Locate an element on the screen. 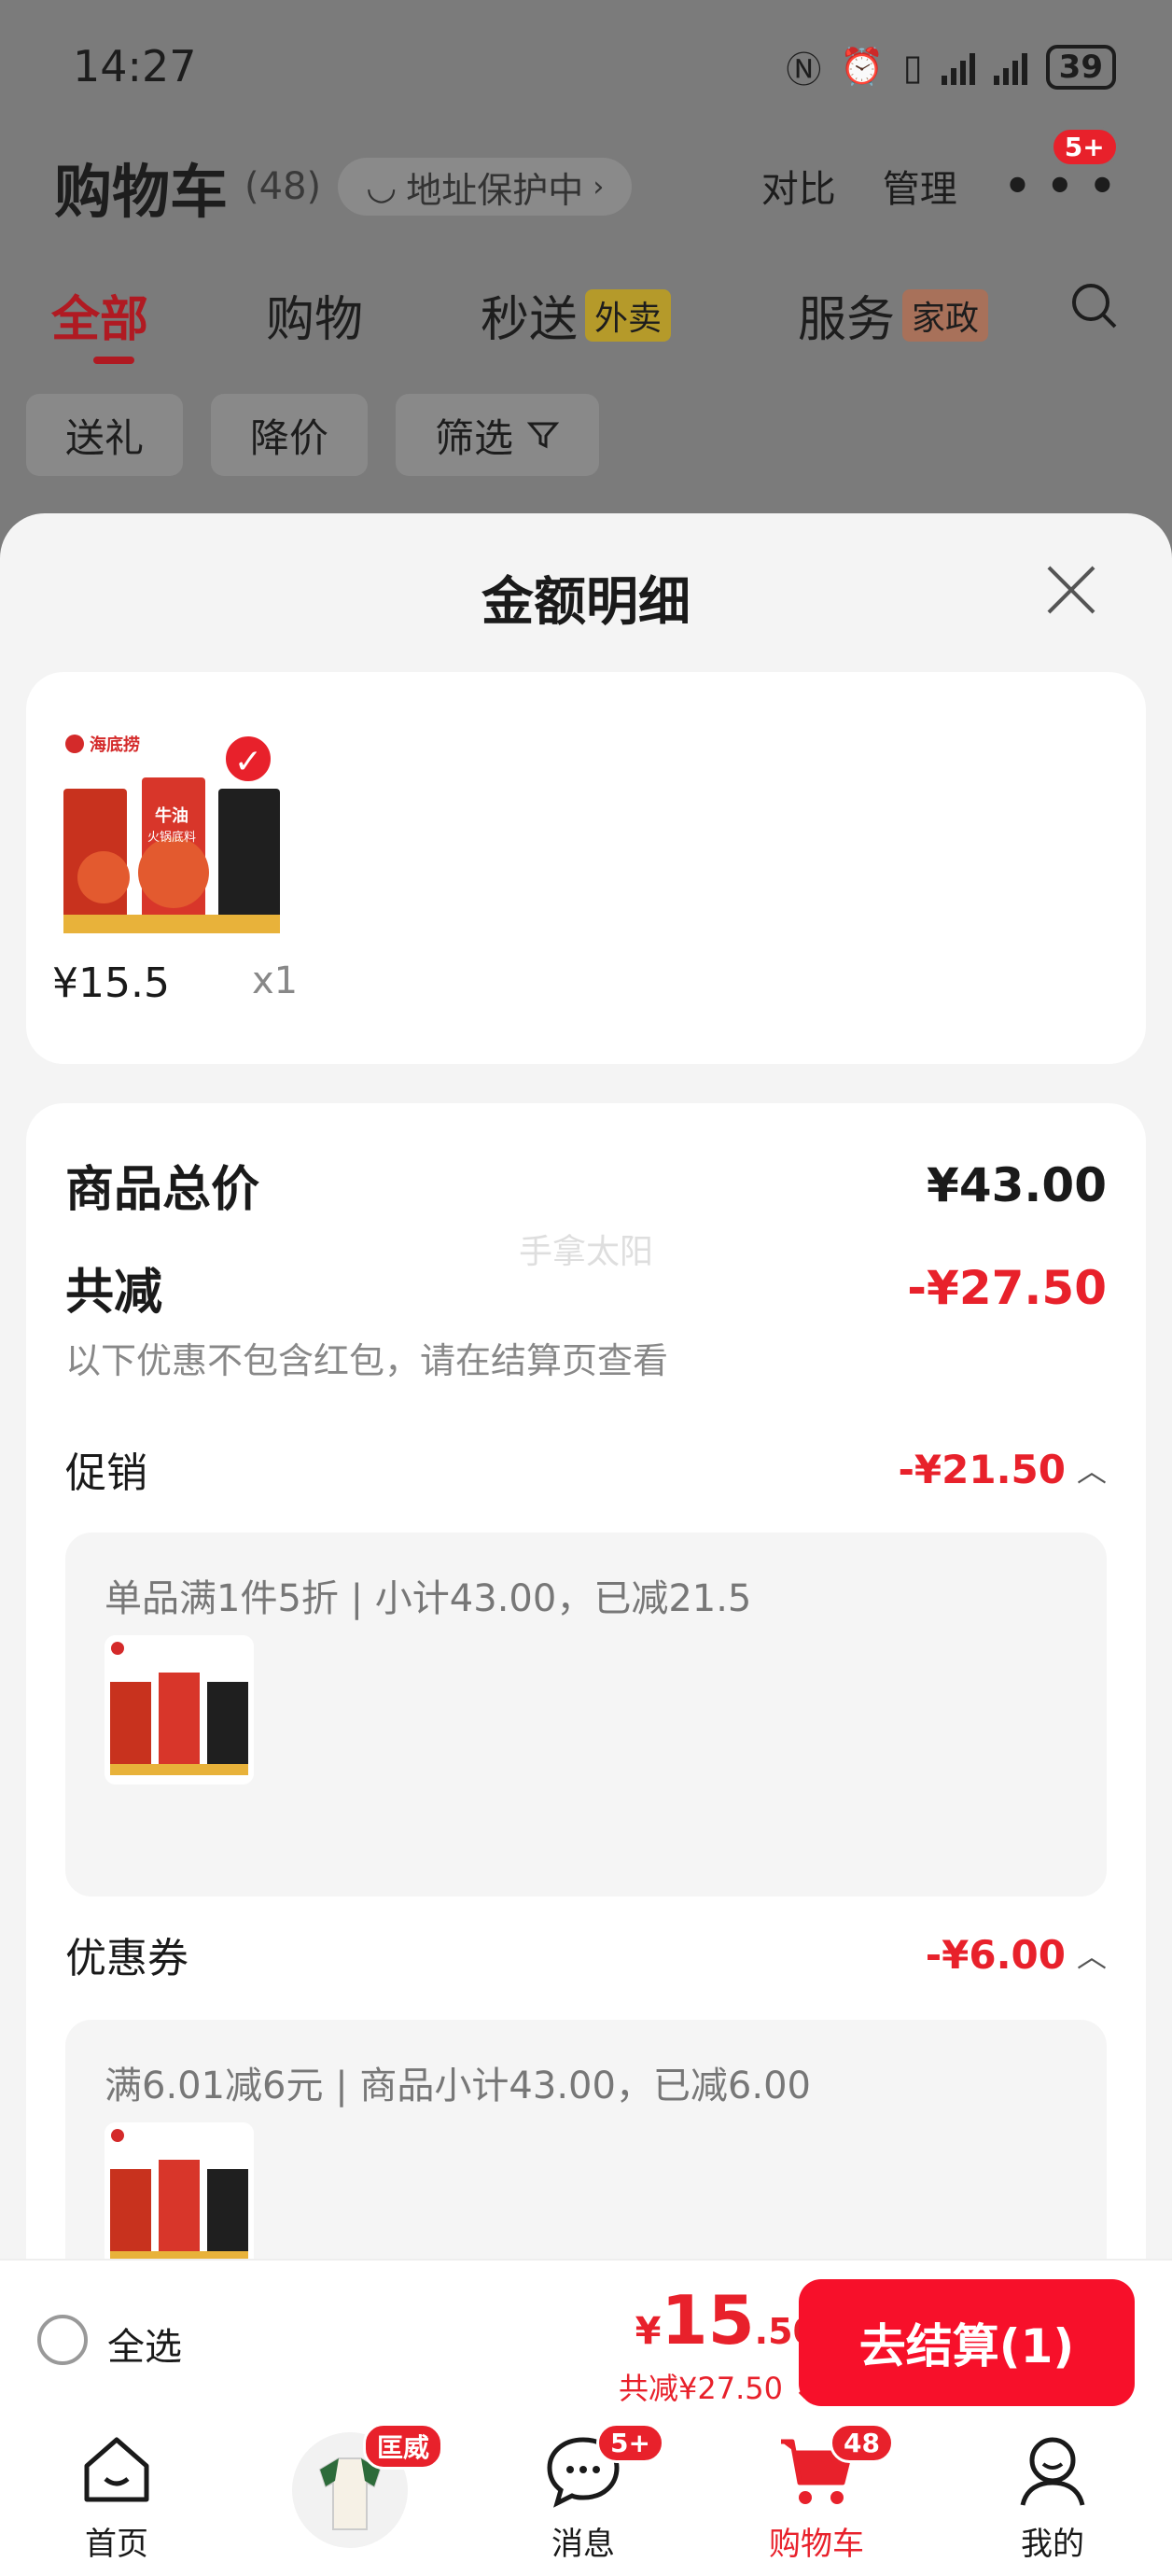 Image resolution: width=1172 pixels, height=2576 pixels. coupon-row: 优惠券 -¥6.00 ︿ is located at coordinates (586, 1954).